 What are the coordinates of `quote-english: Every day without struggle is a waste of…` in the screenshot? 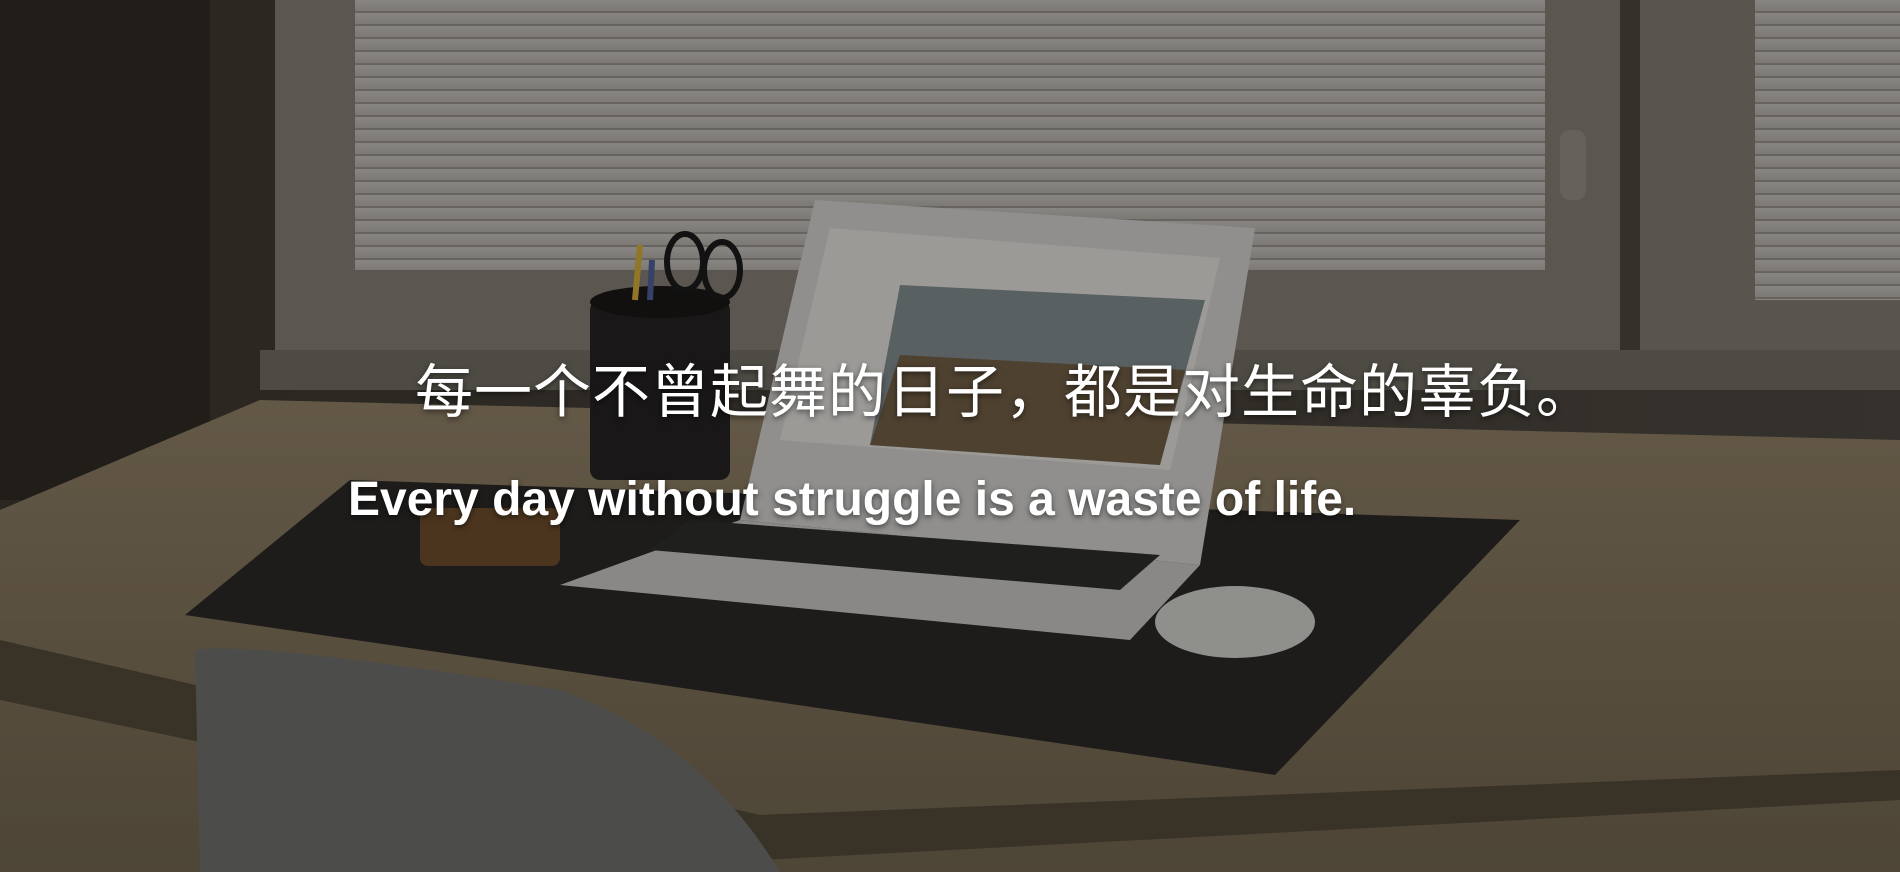 It's located at (852, 499).